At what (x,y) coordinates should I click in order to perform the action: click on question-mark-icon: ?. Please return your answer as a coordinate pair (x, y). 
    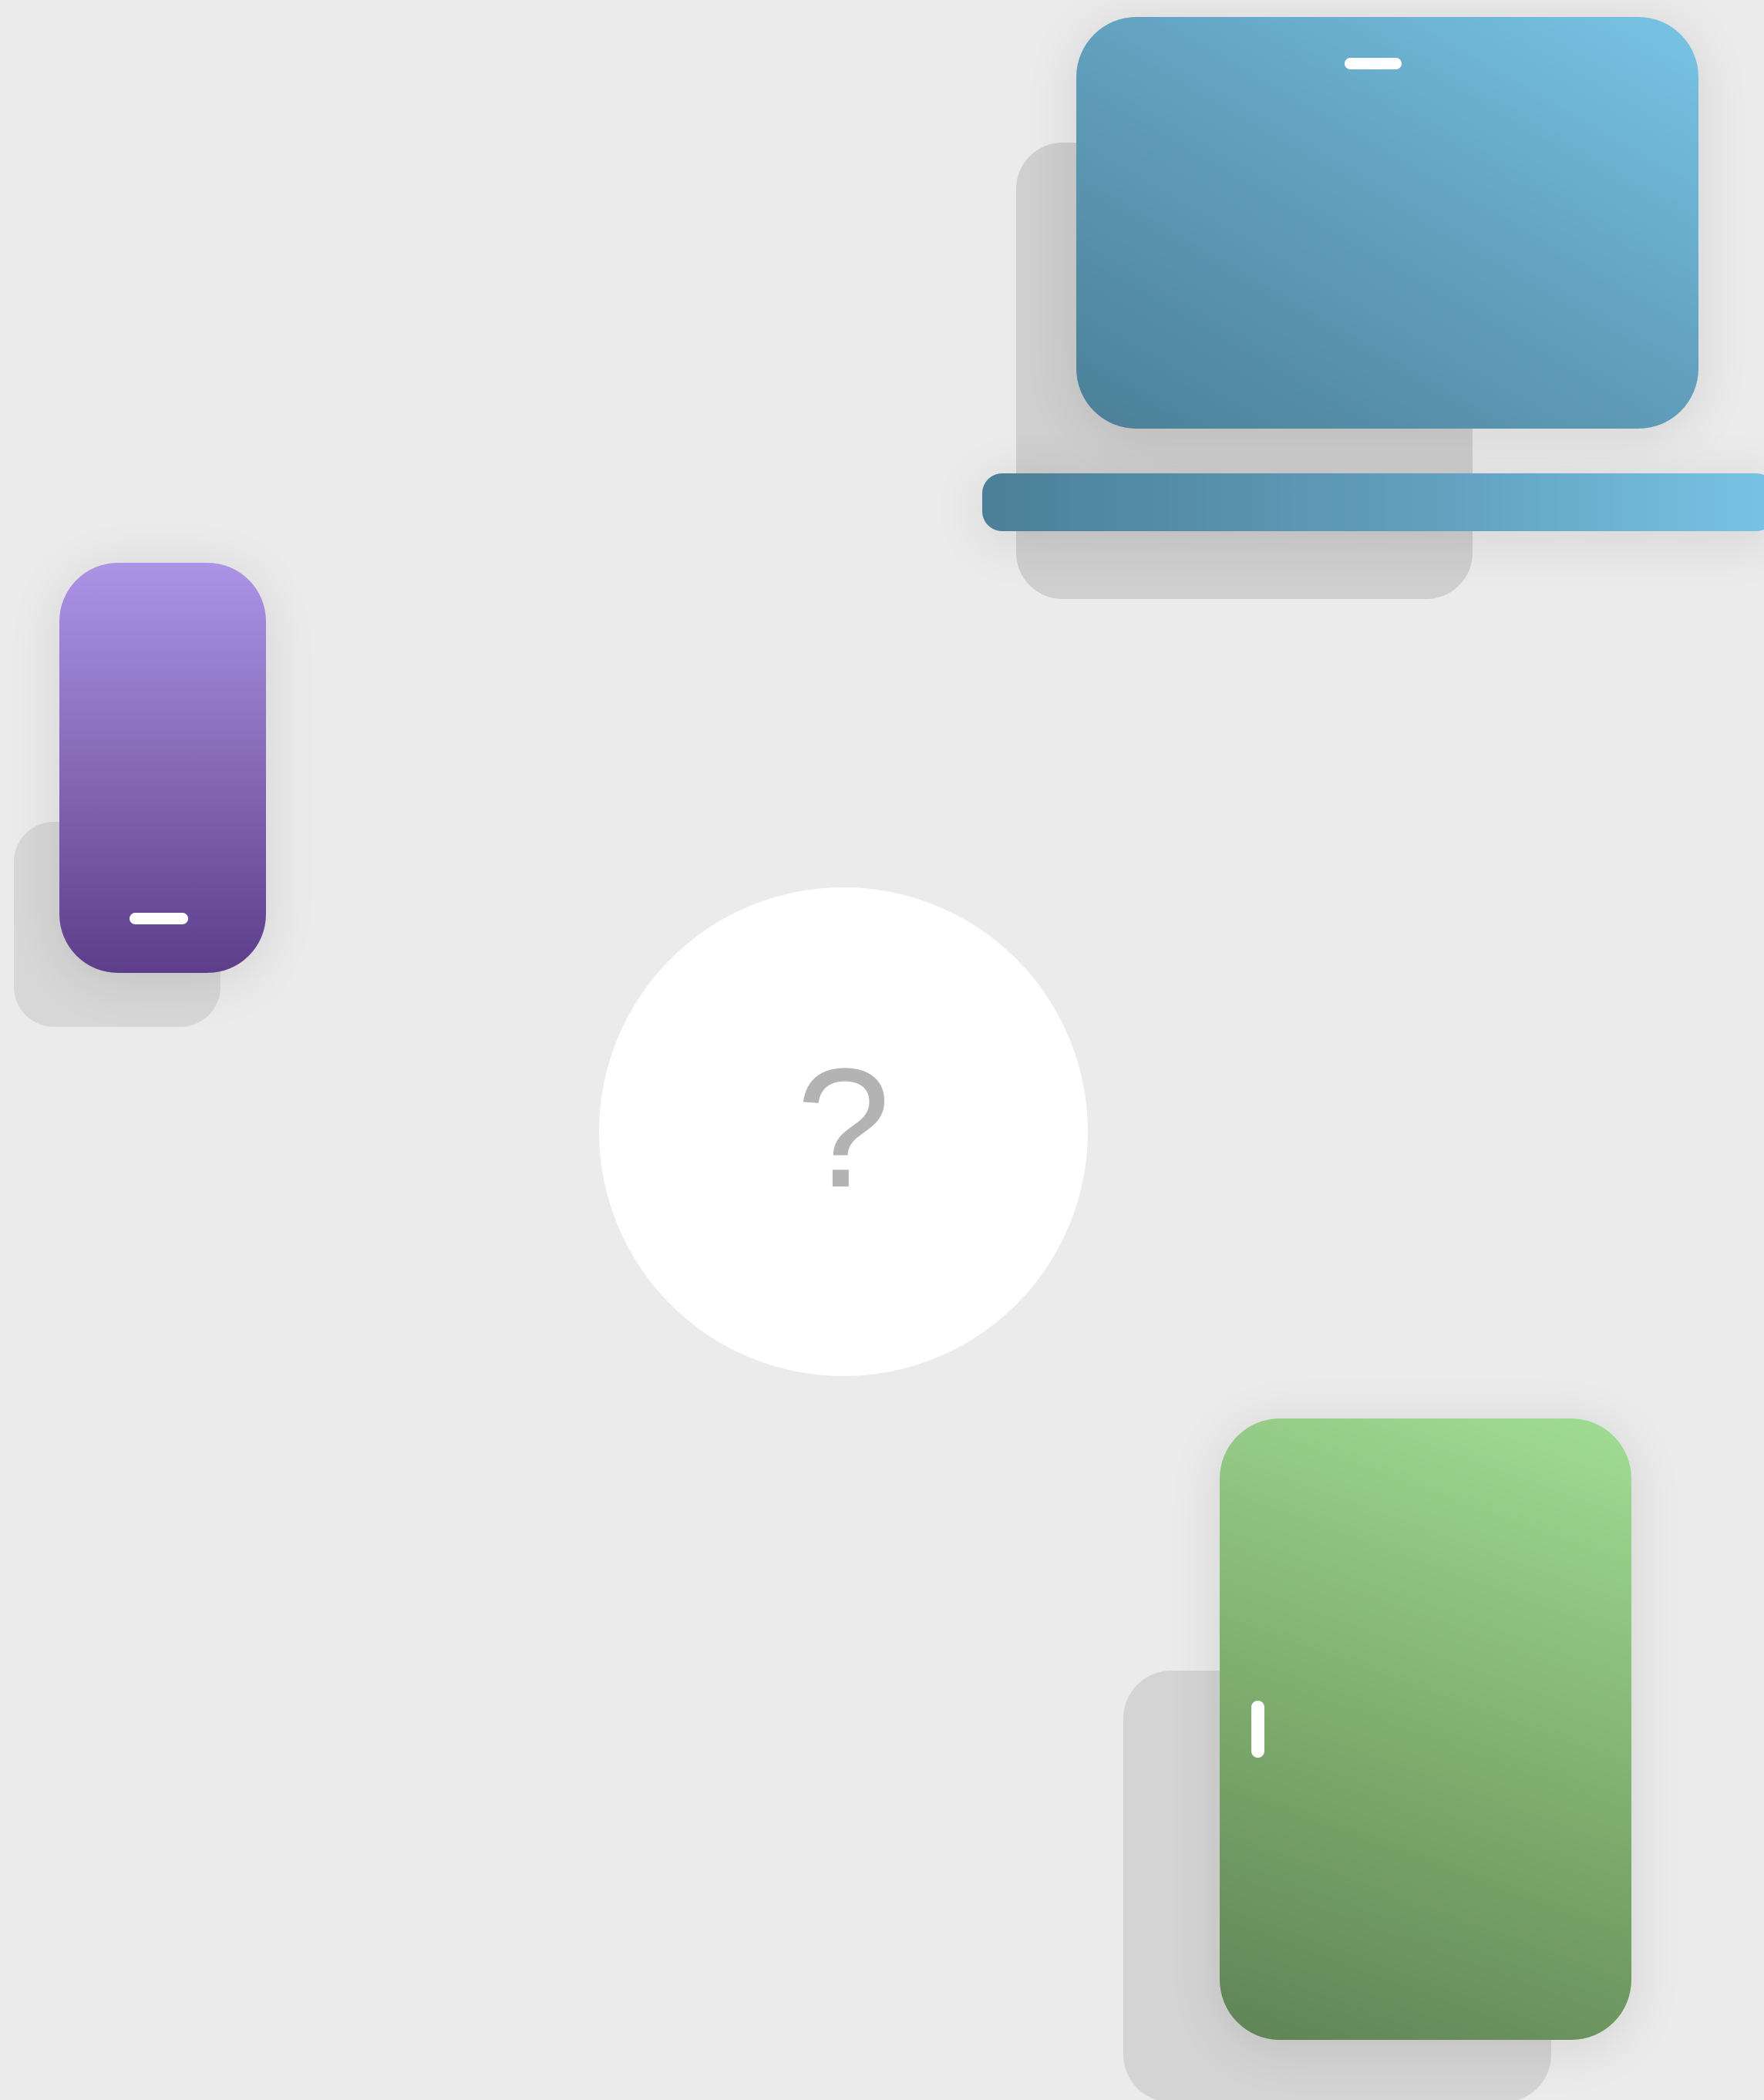
    Looking at the image, I should click on (843, 1128).